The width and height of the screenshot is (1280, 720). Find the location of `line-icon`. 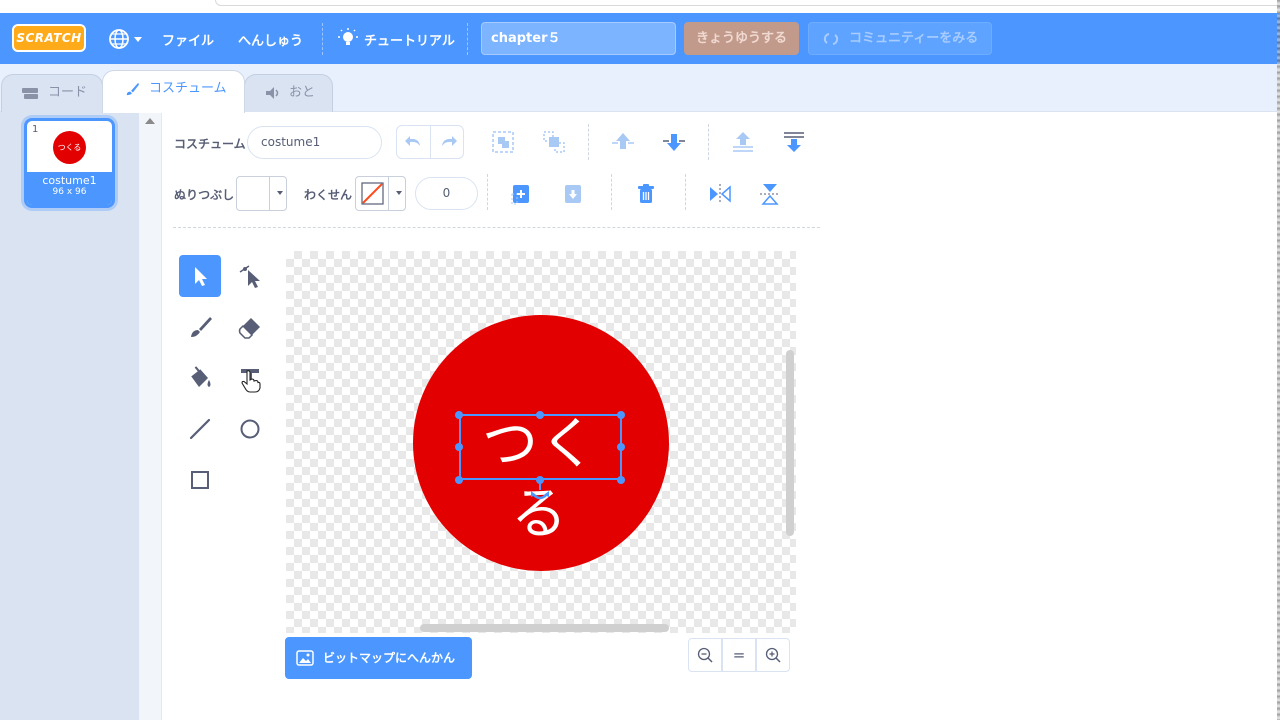

line-icon is located at coordinates (200, 429).